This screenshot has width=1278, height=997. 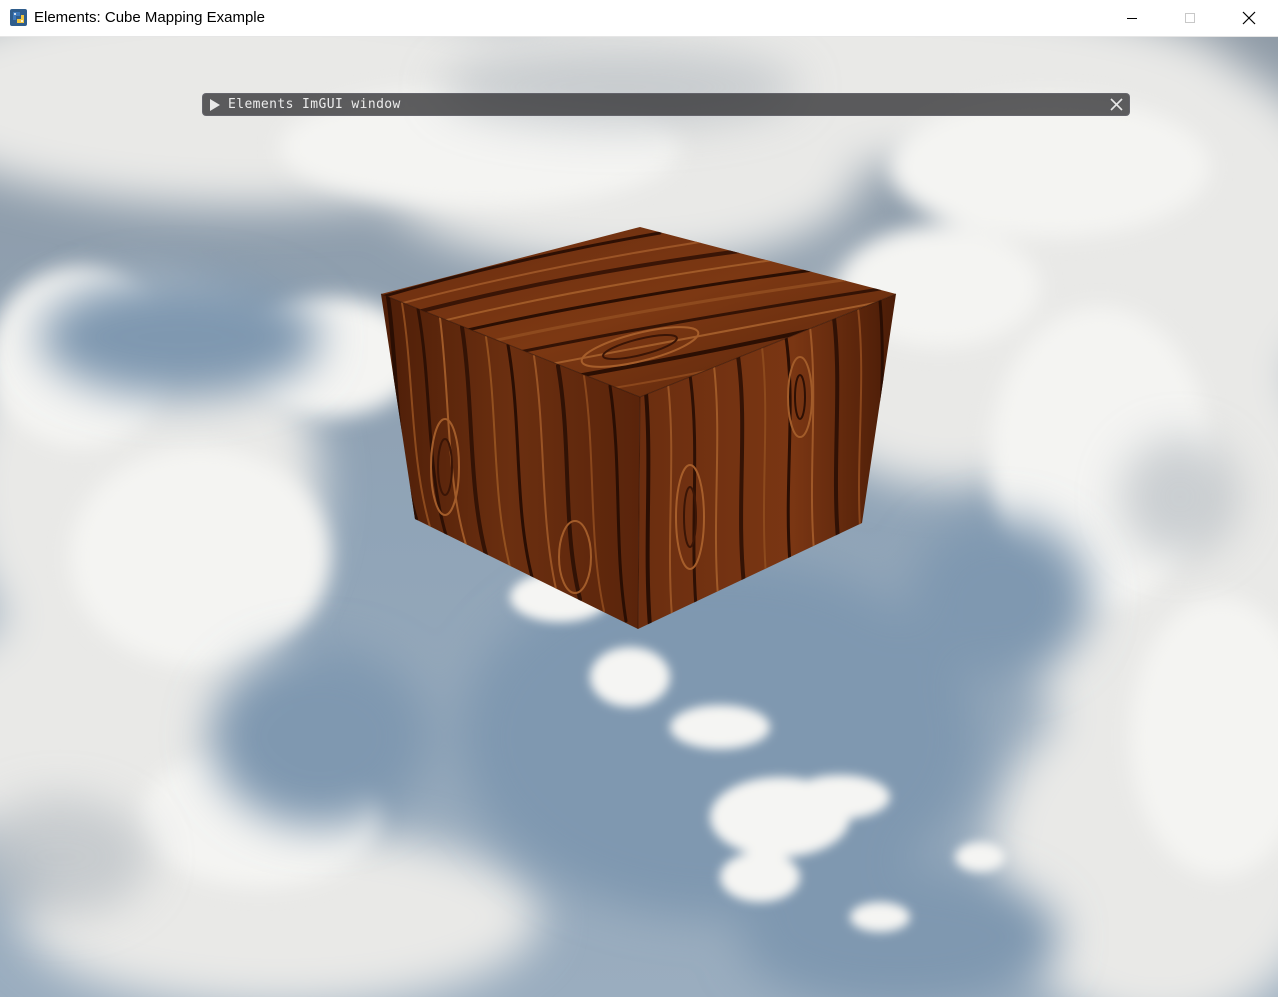 I want to click on triangle-right-icon, so click(x=215, y=105).